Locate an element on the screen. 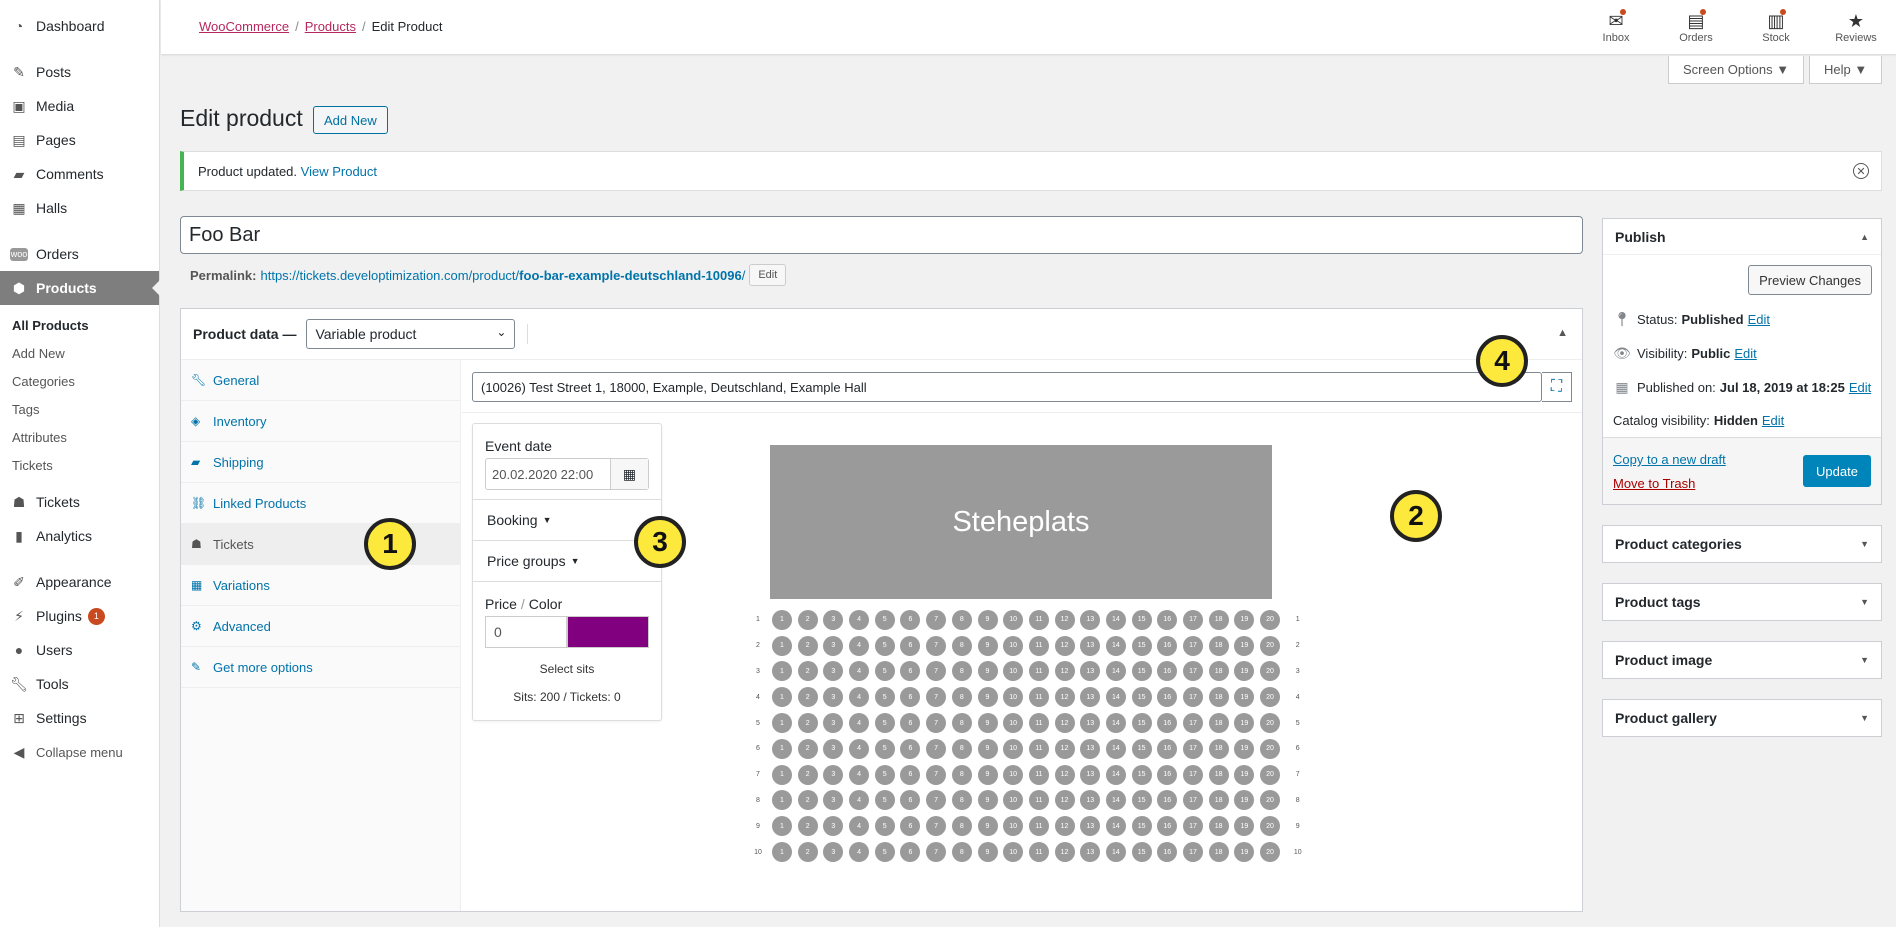 Image resolution: width=1896 pixels, height=927 pixels. box-header: Product gallery ▼ is located at coordinates (1742, 718).